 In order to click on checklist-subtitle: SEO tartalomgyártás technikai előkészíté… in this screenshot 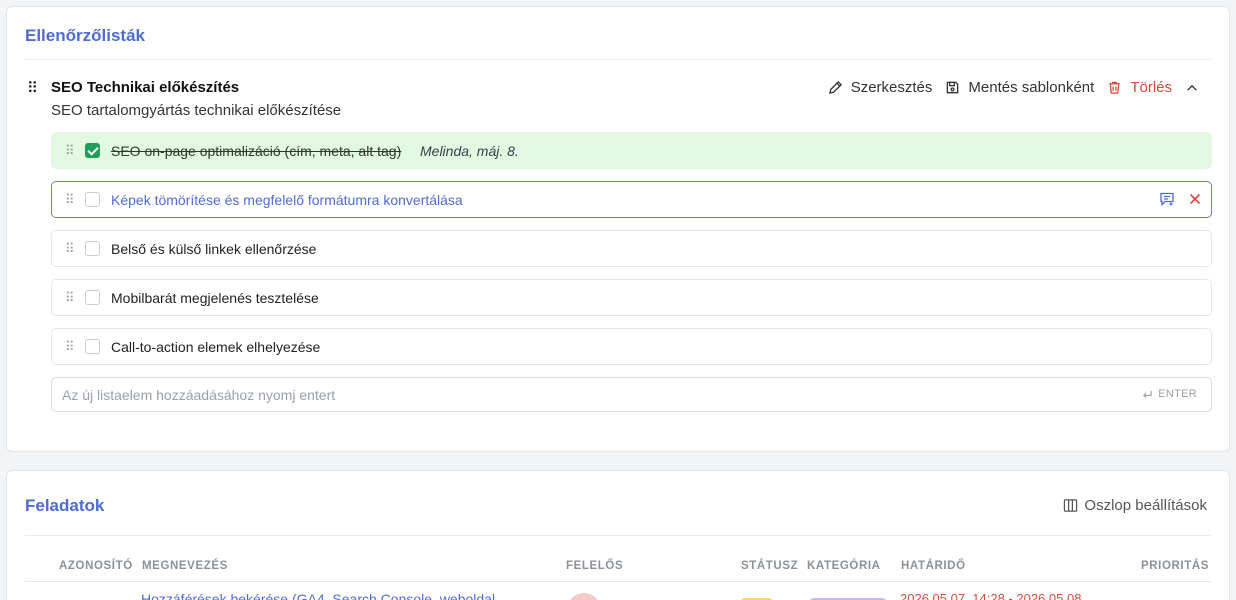, I will do `click(196, 110)`.